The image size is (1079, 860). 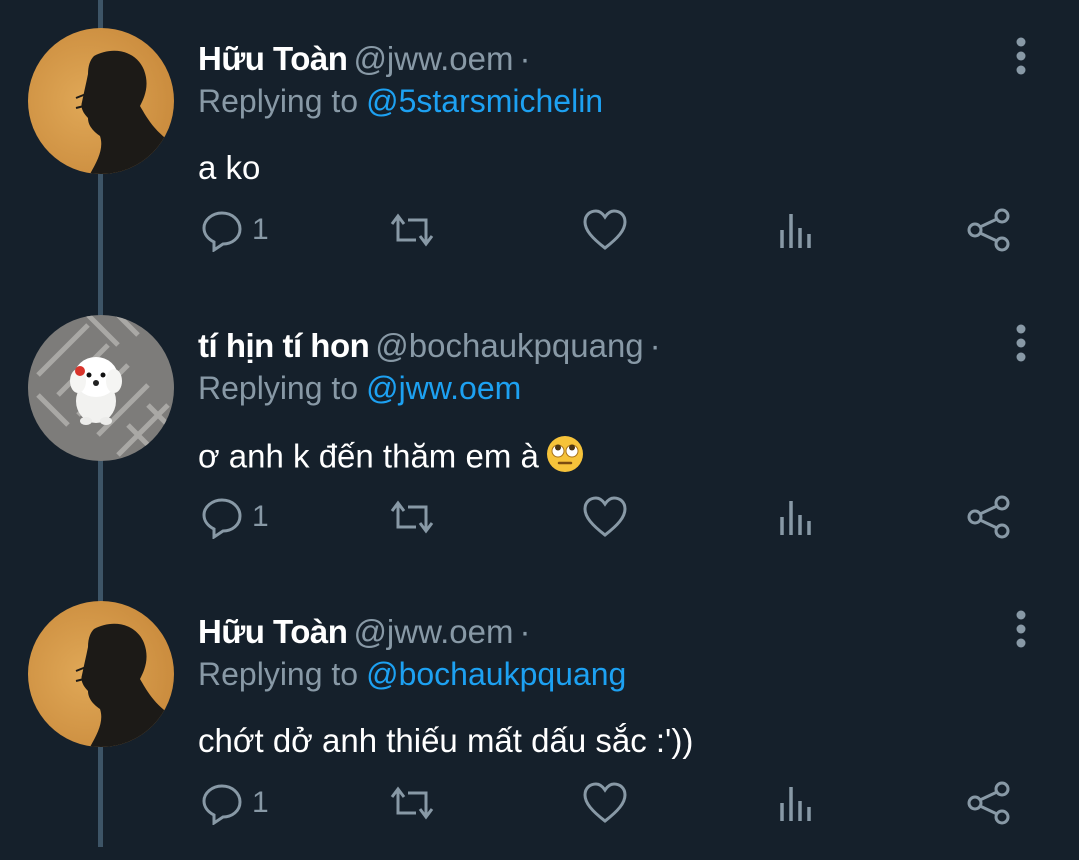 I want to click on replying-to: Replying to @jww.oem, so click(x=359, y=388).